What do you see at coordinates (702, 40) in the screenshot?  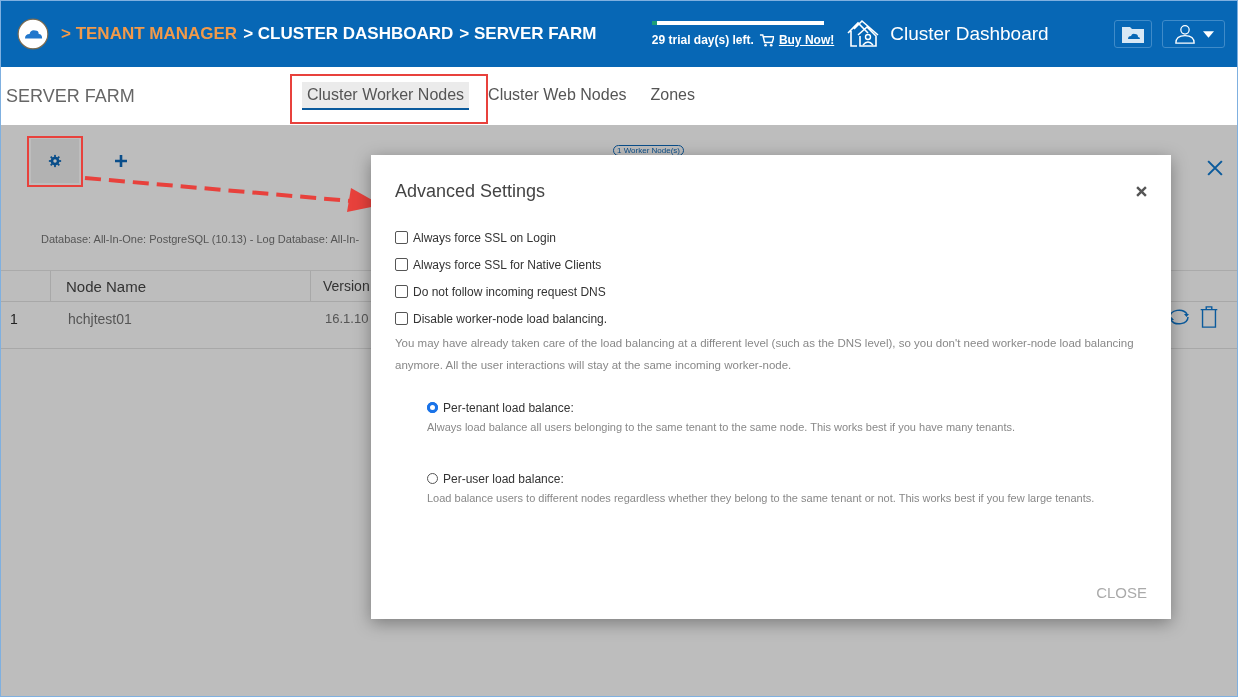 I see `trial-days-text: 29 trial day(s) left.` at bounding box center [702, 40].